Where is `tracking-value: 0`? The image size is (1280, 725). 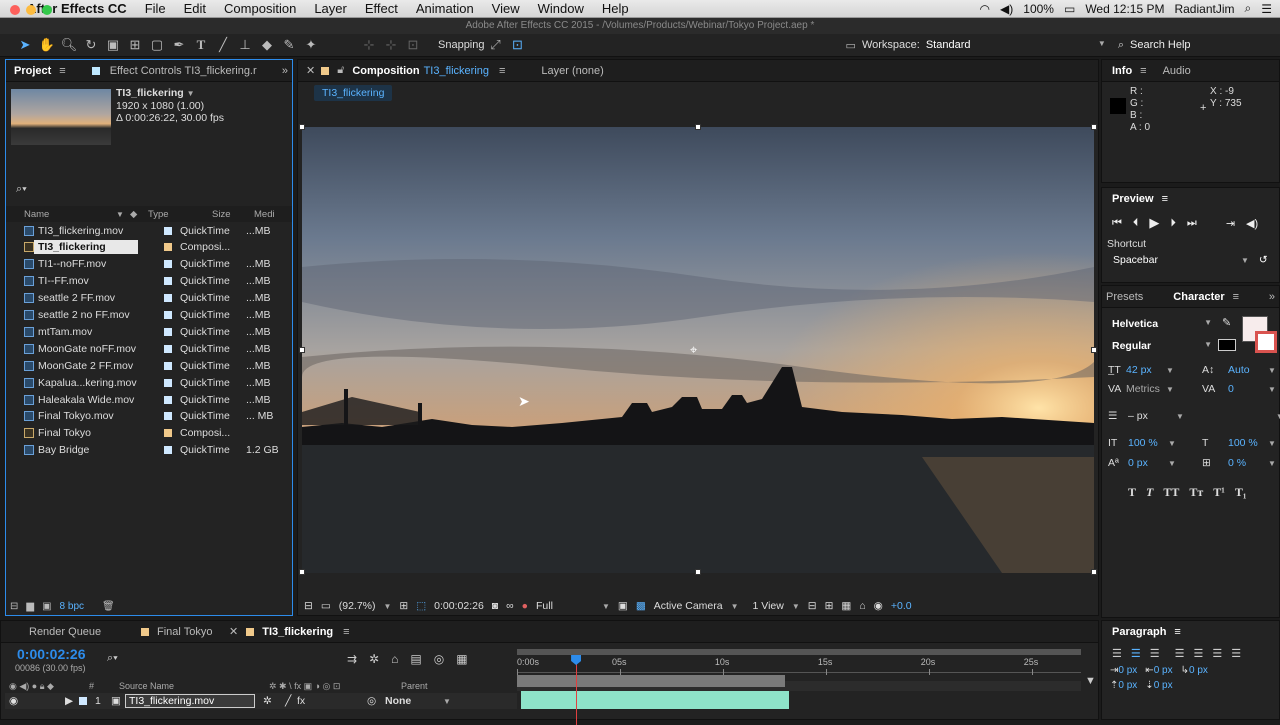
tracking-value: 0 is located at coordinates (1248, 389).